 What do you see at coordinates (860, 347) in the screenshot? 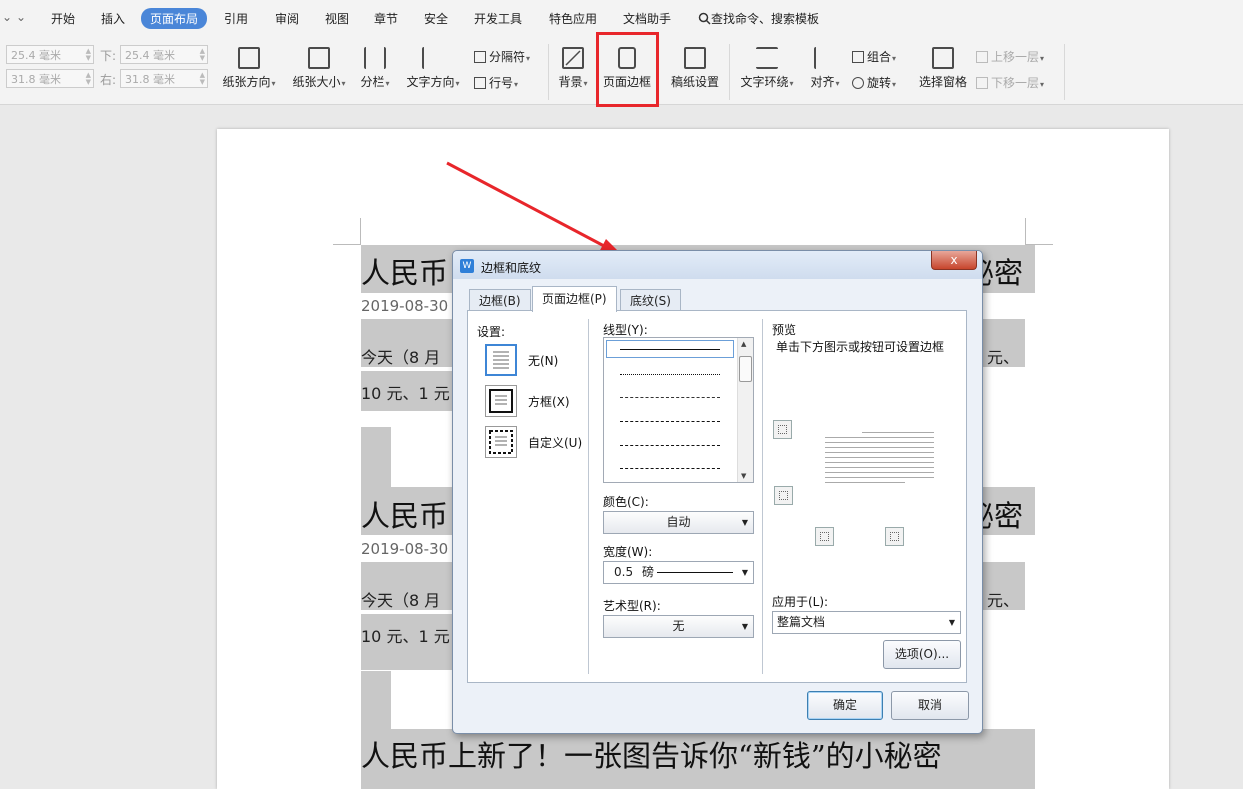
I see `preview-hint: 单击下方图示或按钮可设置边框` at bounding box center [860, 347].